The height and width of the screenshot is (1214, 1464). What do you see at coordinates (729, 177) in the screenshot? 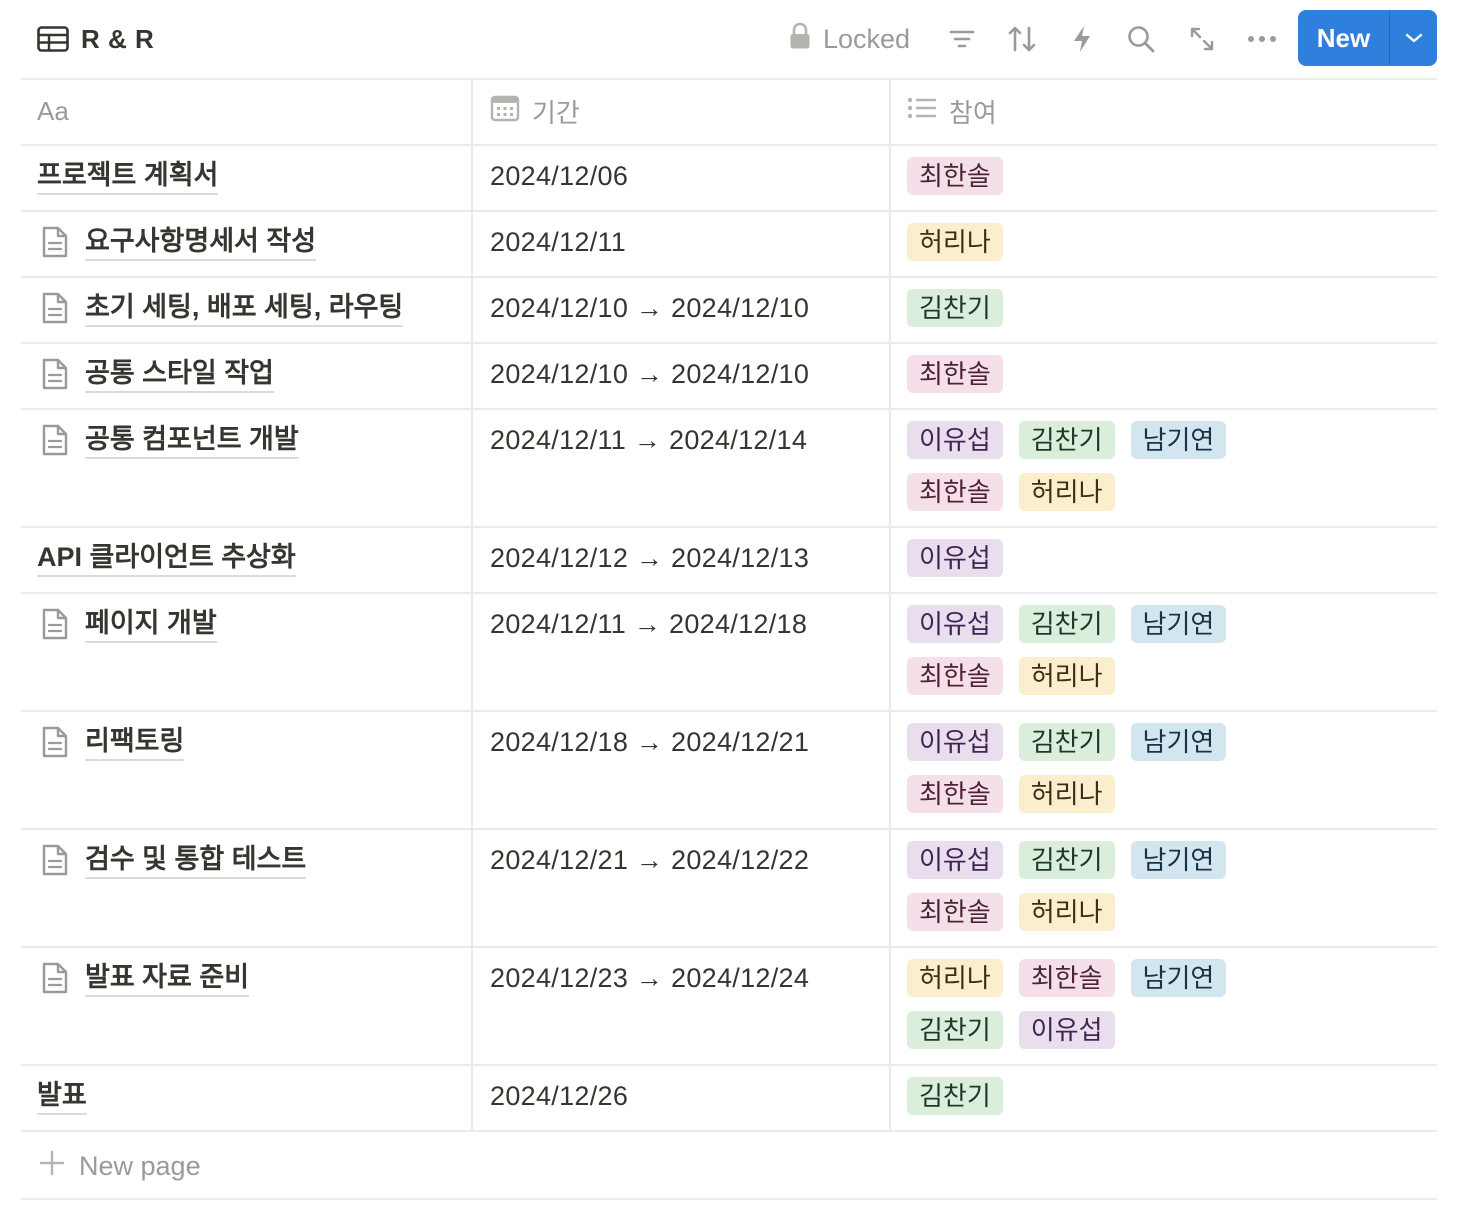
I see `table-row: 프로젝트 계획서 2024/12/06 최한솔` at bounding box center [729, 177].